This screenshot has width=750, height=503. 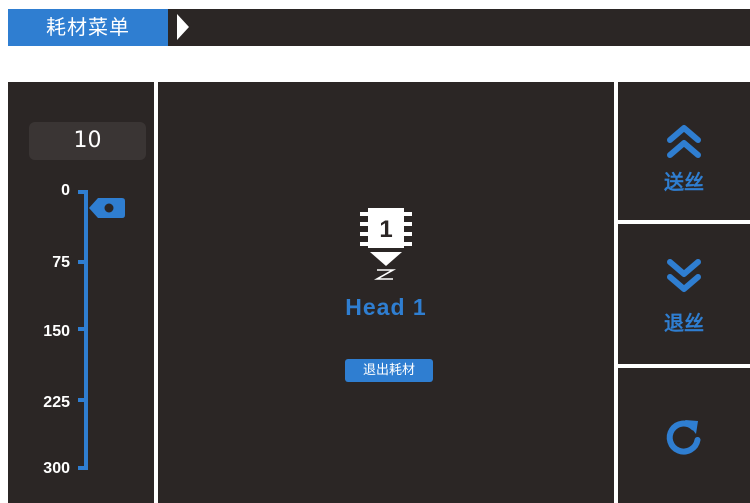 What do you see at coordinates (56, 331) in the screenshot?
I see `ruler-tick-label: 150` at bounding box center [56, 331].